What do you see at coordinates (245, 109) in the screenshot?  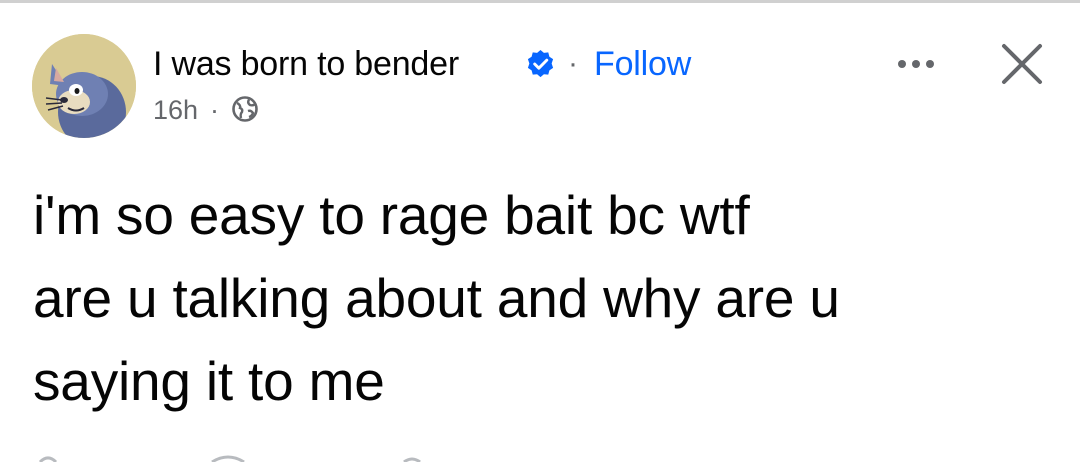 I see `globe-icon` at bounding box center [245, 109].